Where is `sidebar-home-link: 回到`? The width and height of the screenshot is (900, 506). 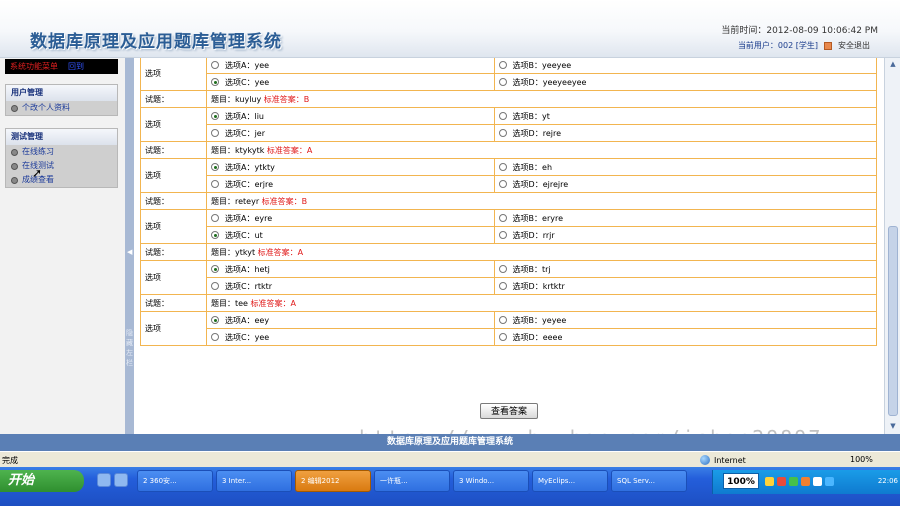
sidebar-home-link: 回到 is located at coordinates (76, 66).